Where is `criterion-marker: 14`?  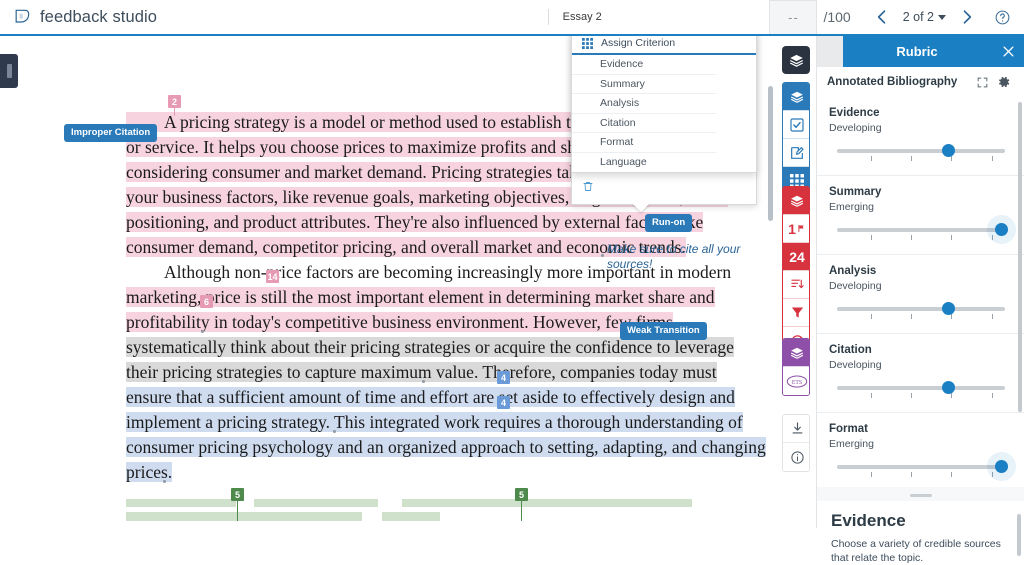
criterion-marker: 14 is located at coordinates (272, 276).